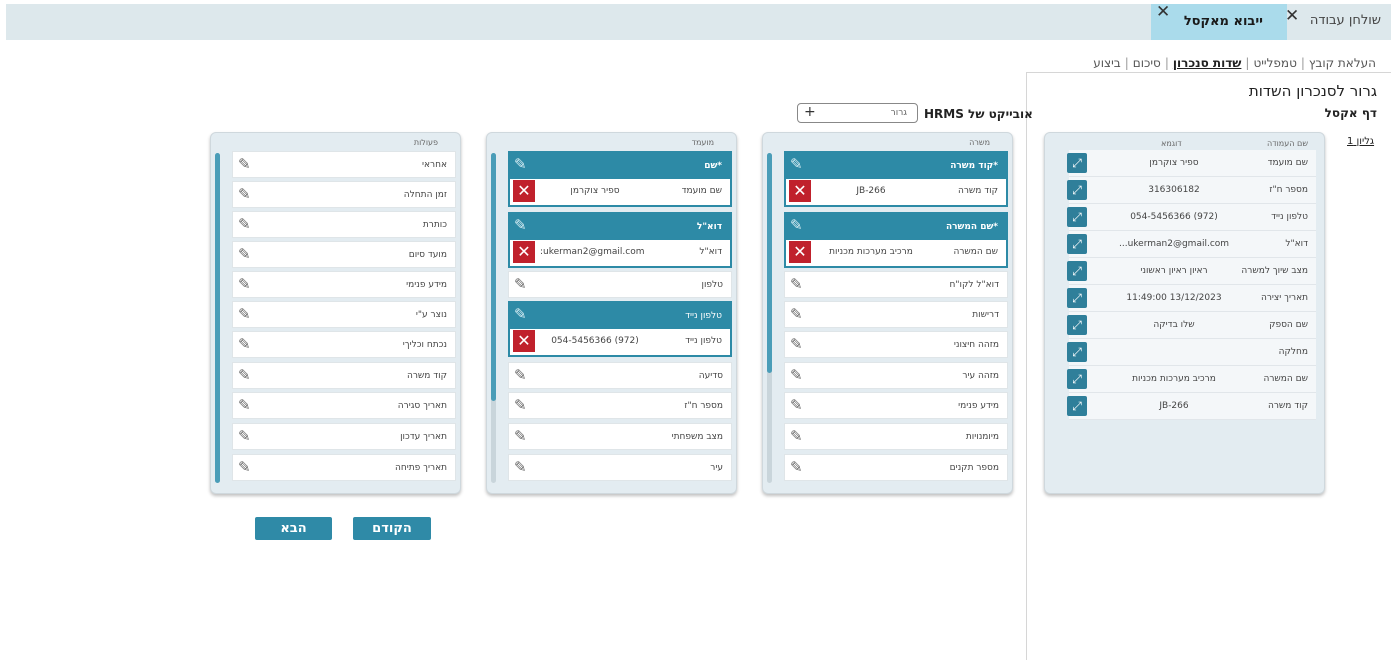 The image size is (1391, 660). I want to click on field-row: ✎ תאריך עדכון, so click(344, 436).